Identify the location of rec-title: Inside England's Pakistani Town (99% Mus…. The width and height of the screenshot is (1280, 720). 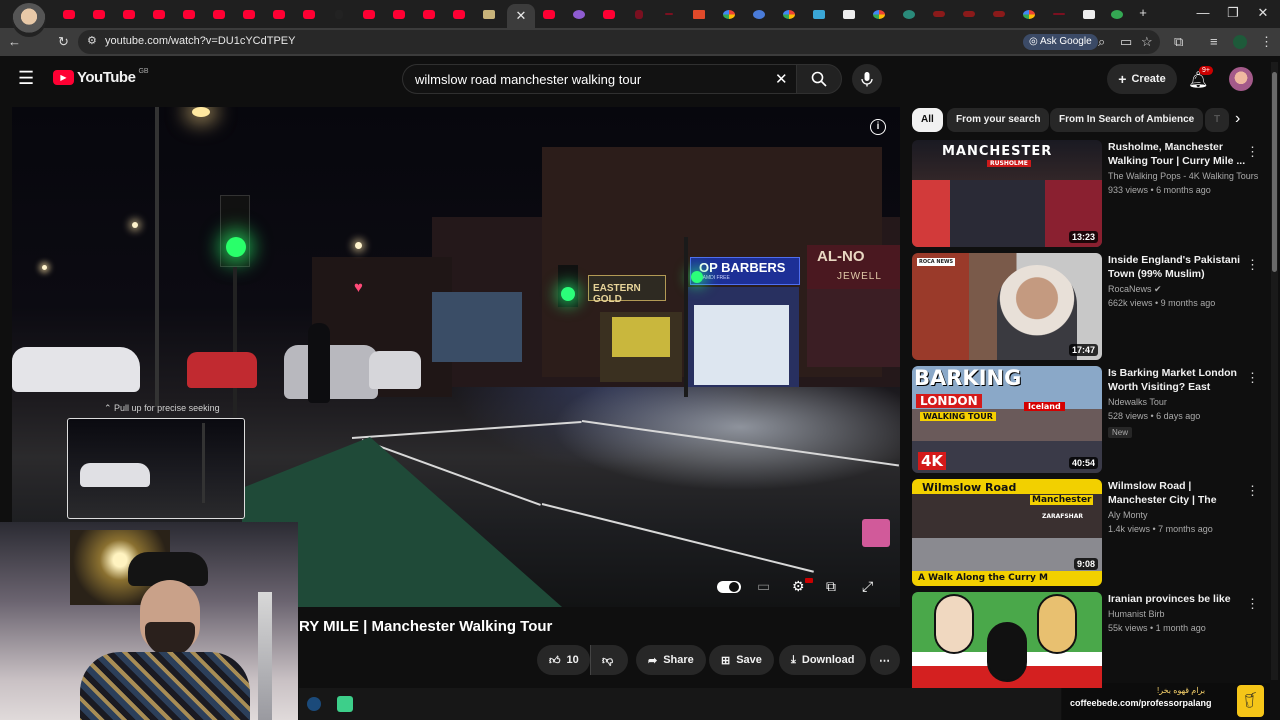
(1178, 267).